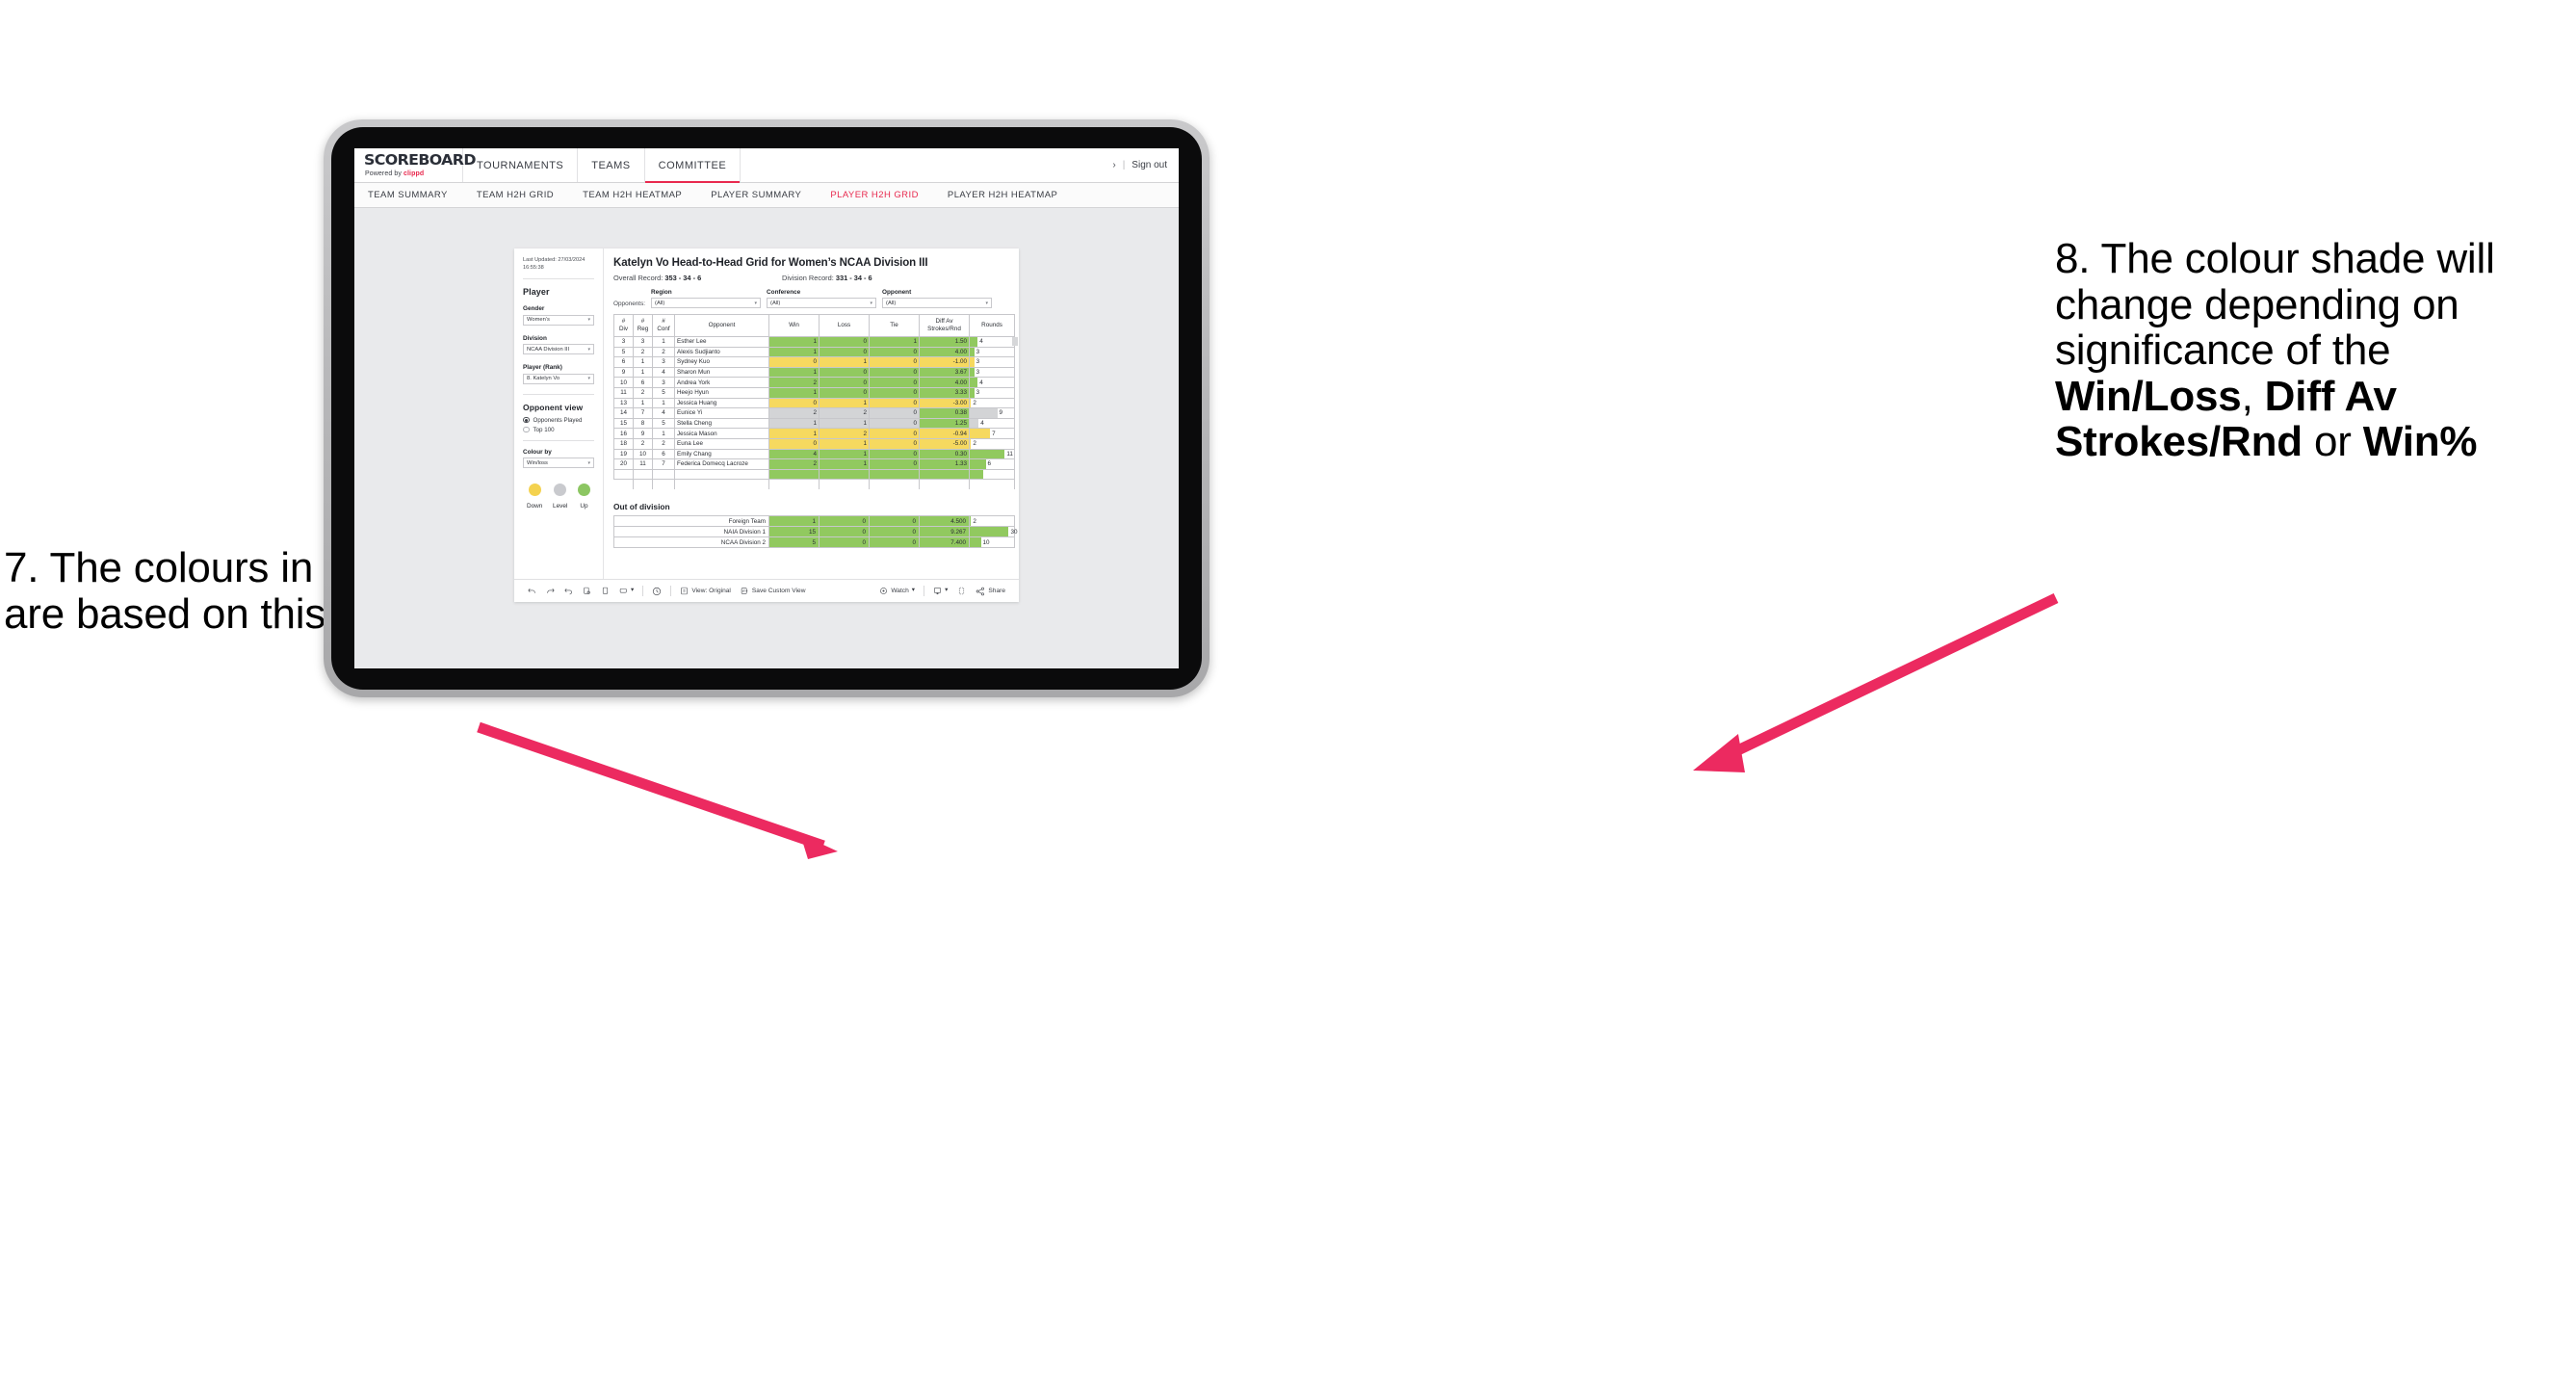 The height and width of the screenshot is (1386, 2576). I want to click on undo-button, so click(532, 591).